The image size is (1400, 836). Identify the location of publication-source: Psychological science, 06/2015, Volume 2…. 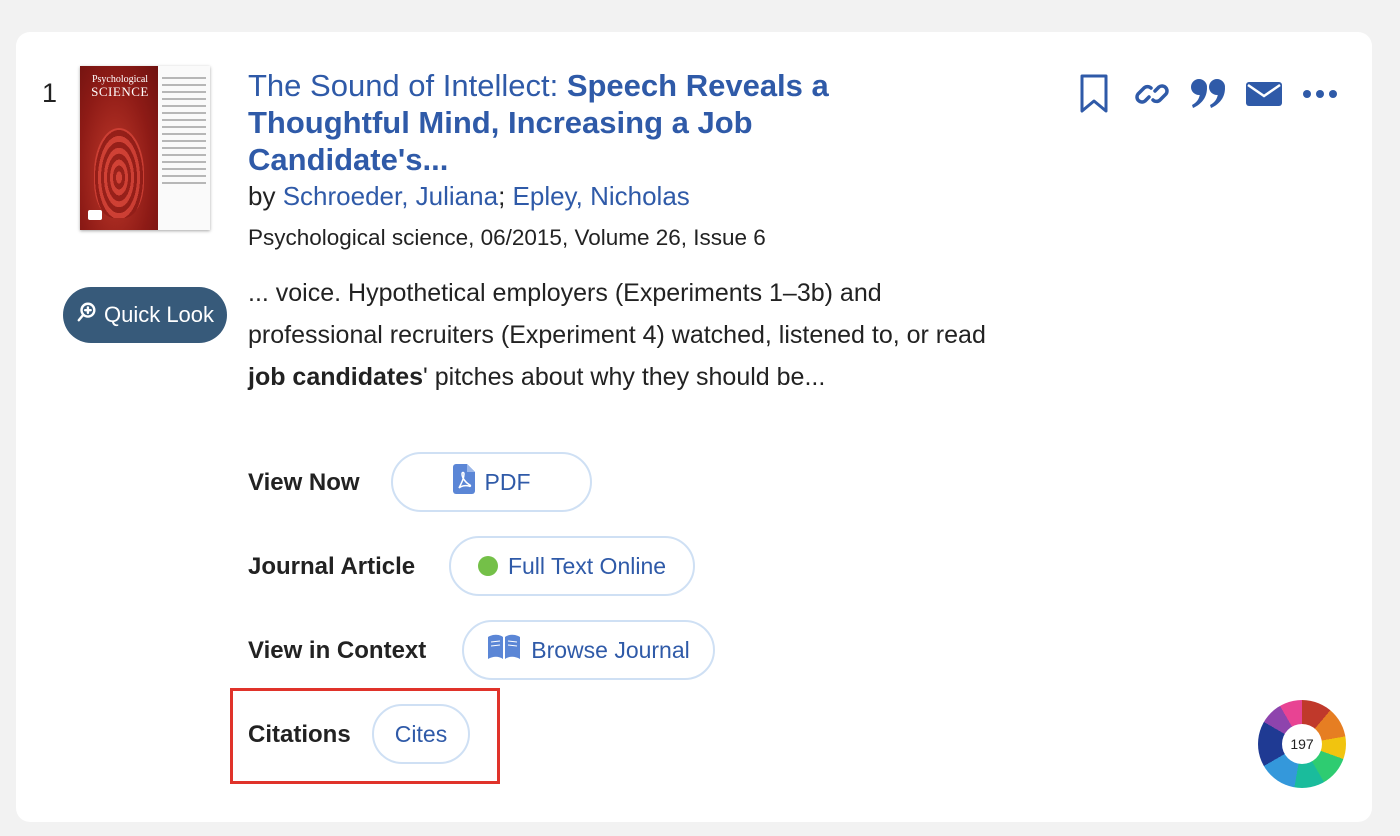
(507, 237).